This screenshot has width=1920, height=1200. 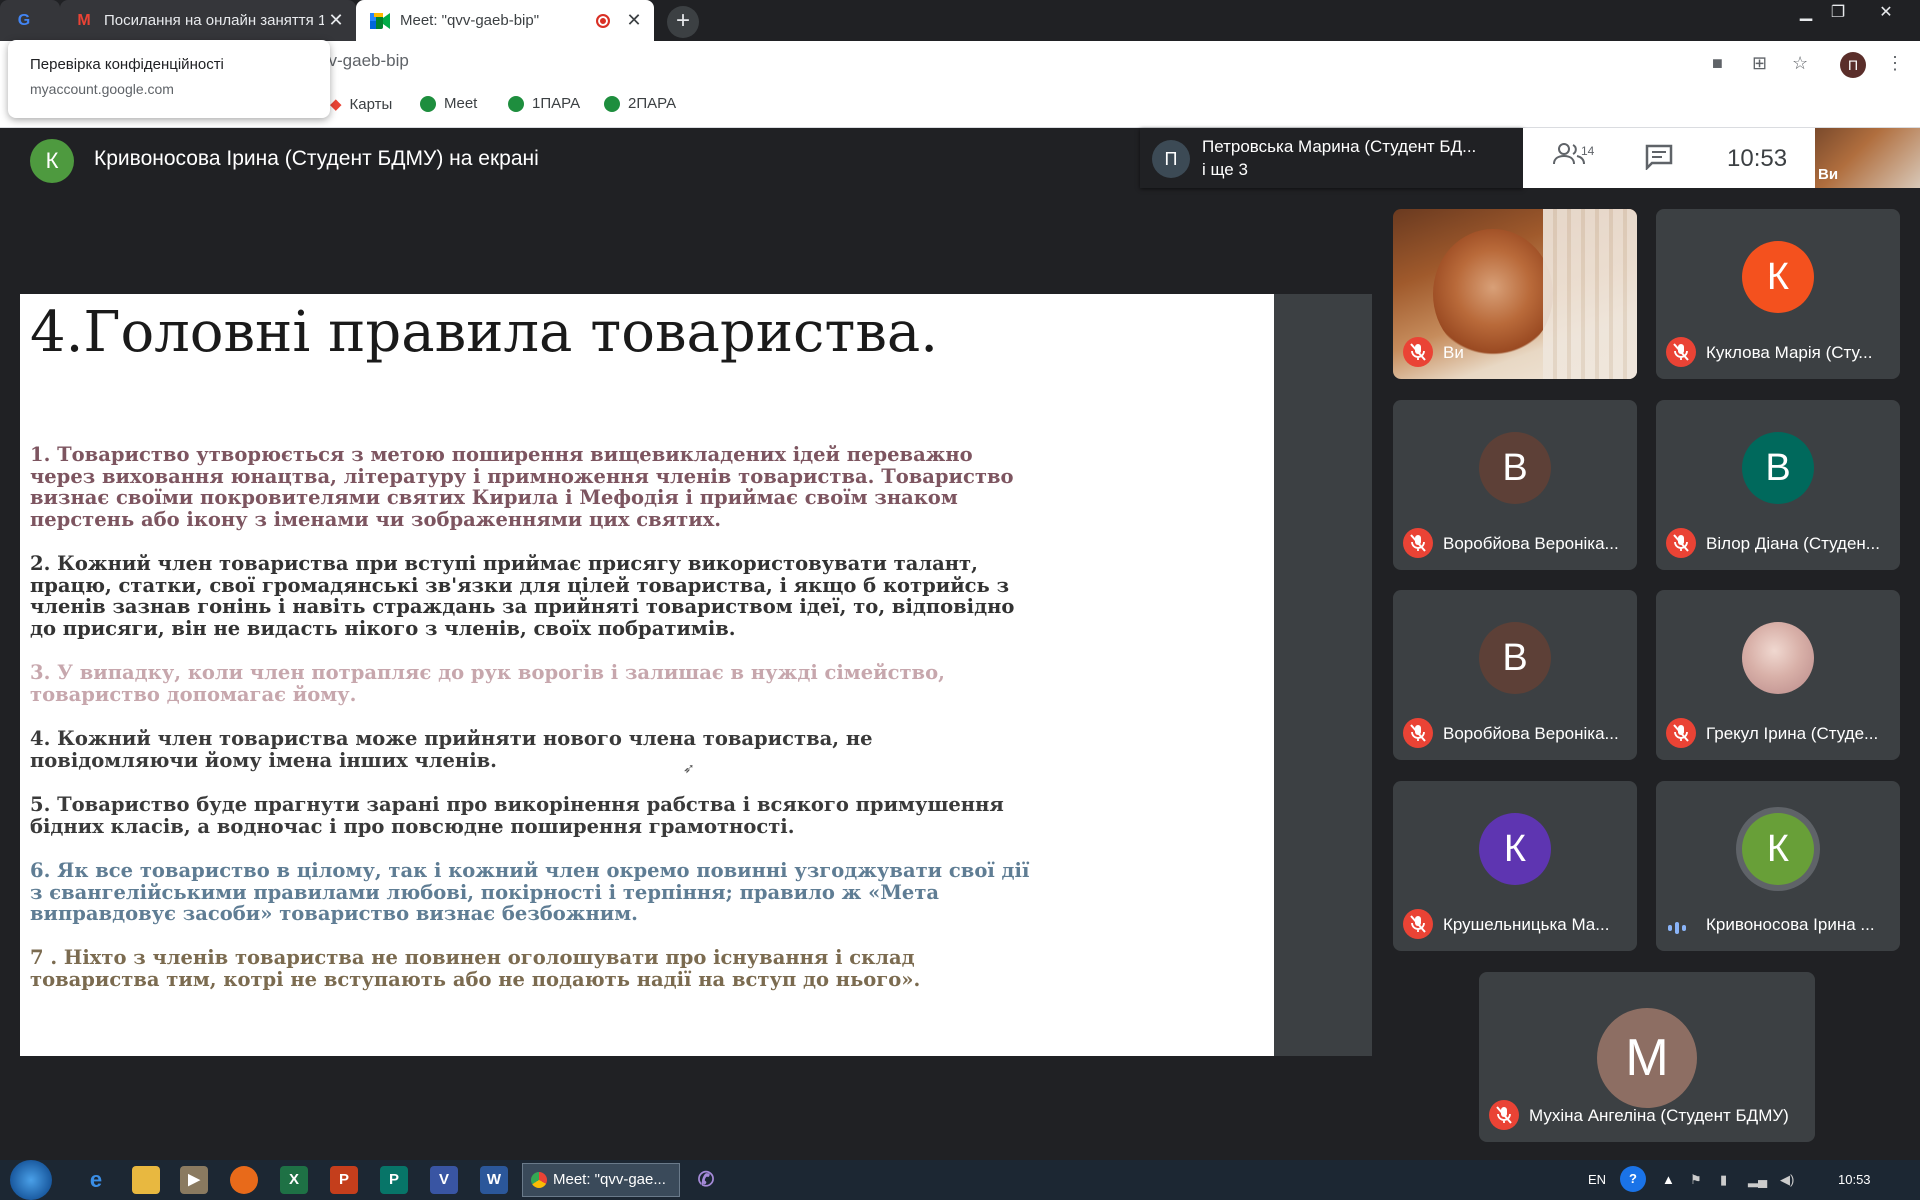 I want to click on help-icon: ?, so click(x=1633, y=1179).